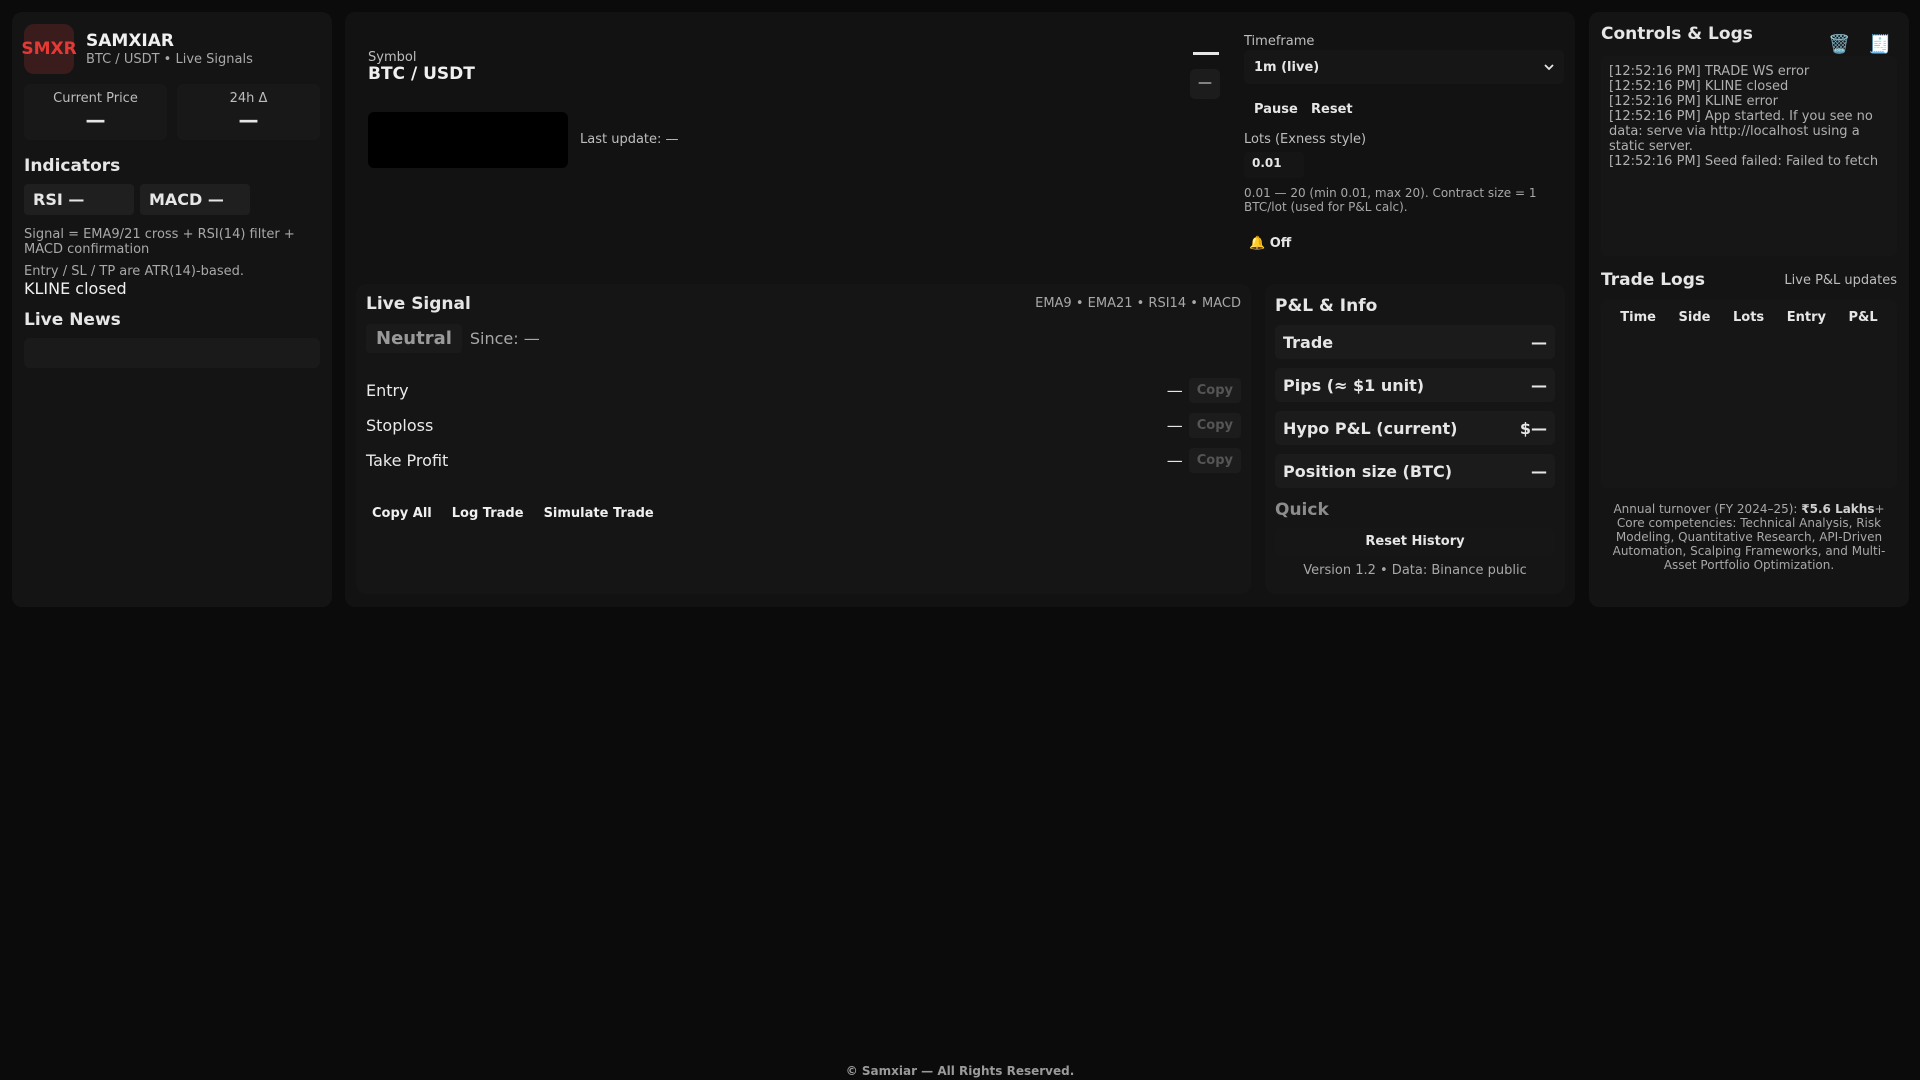  What do you see at coordinates (1270, 243) in the screenshot?
I see `alert-toggle: 🔔 Off` at bounding box center [1270, 243].